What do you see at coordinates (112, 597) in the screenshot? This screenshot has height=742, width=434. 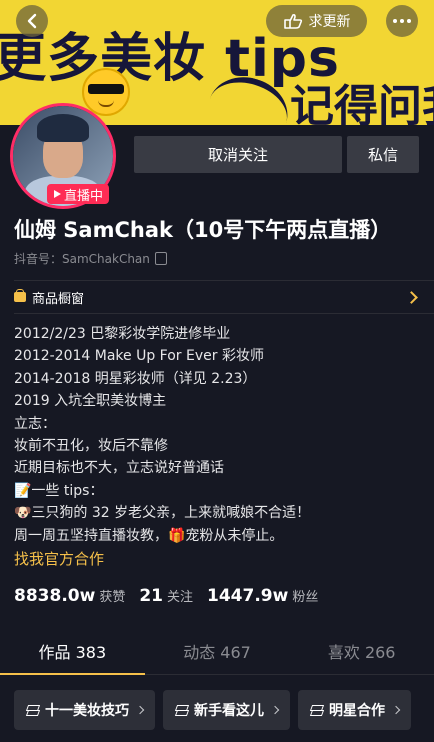 I see `likes-label: 获赞` at bounding box center [112, 597].